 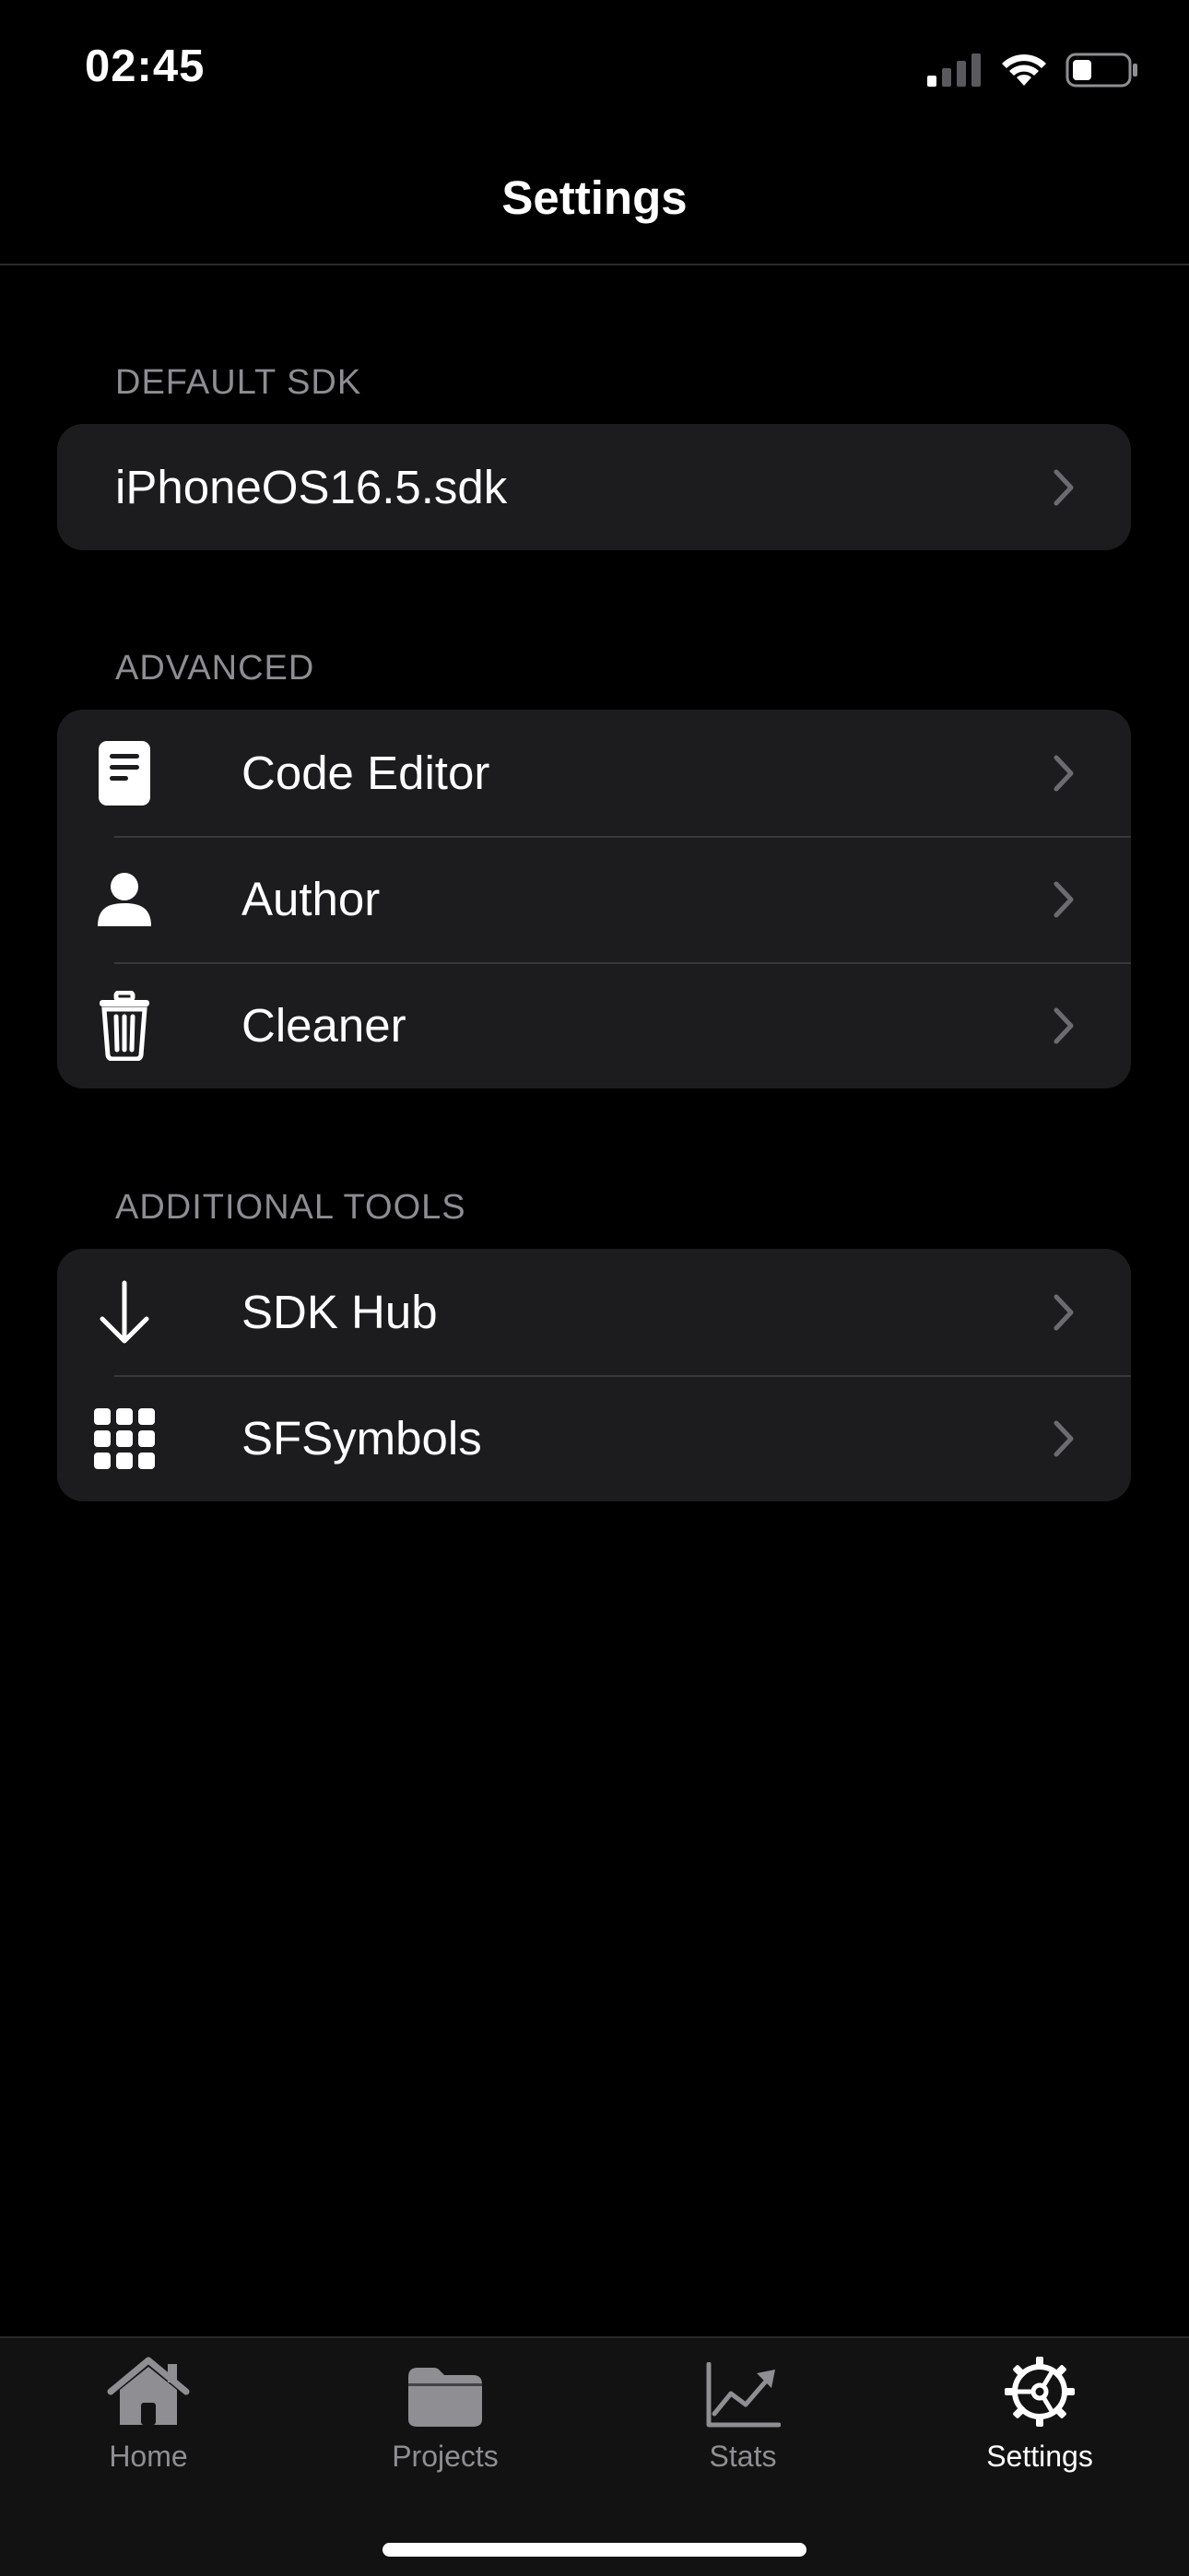 I want to click on page-title: Settings, so click(x=594, y=197).